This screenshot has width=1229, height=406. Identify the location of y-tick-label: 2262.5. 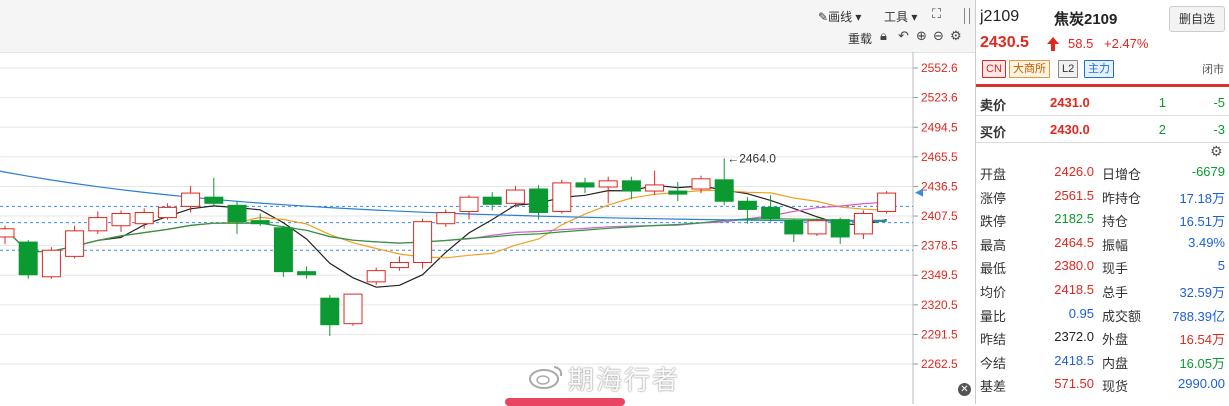
(939, 364).